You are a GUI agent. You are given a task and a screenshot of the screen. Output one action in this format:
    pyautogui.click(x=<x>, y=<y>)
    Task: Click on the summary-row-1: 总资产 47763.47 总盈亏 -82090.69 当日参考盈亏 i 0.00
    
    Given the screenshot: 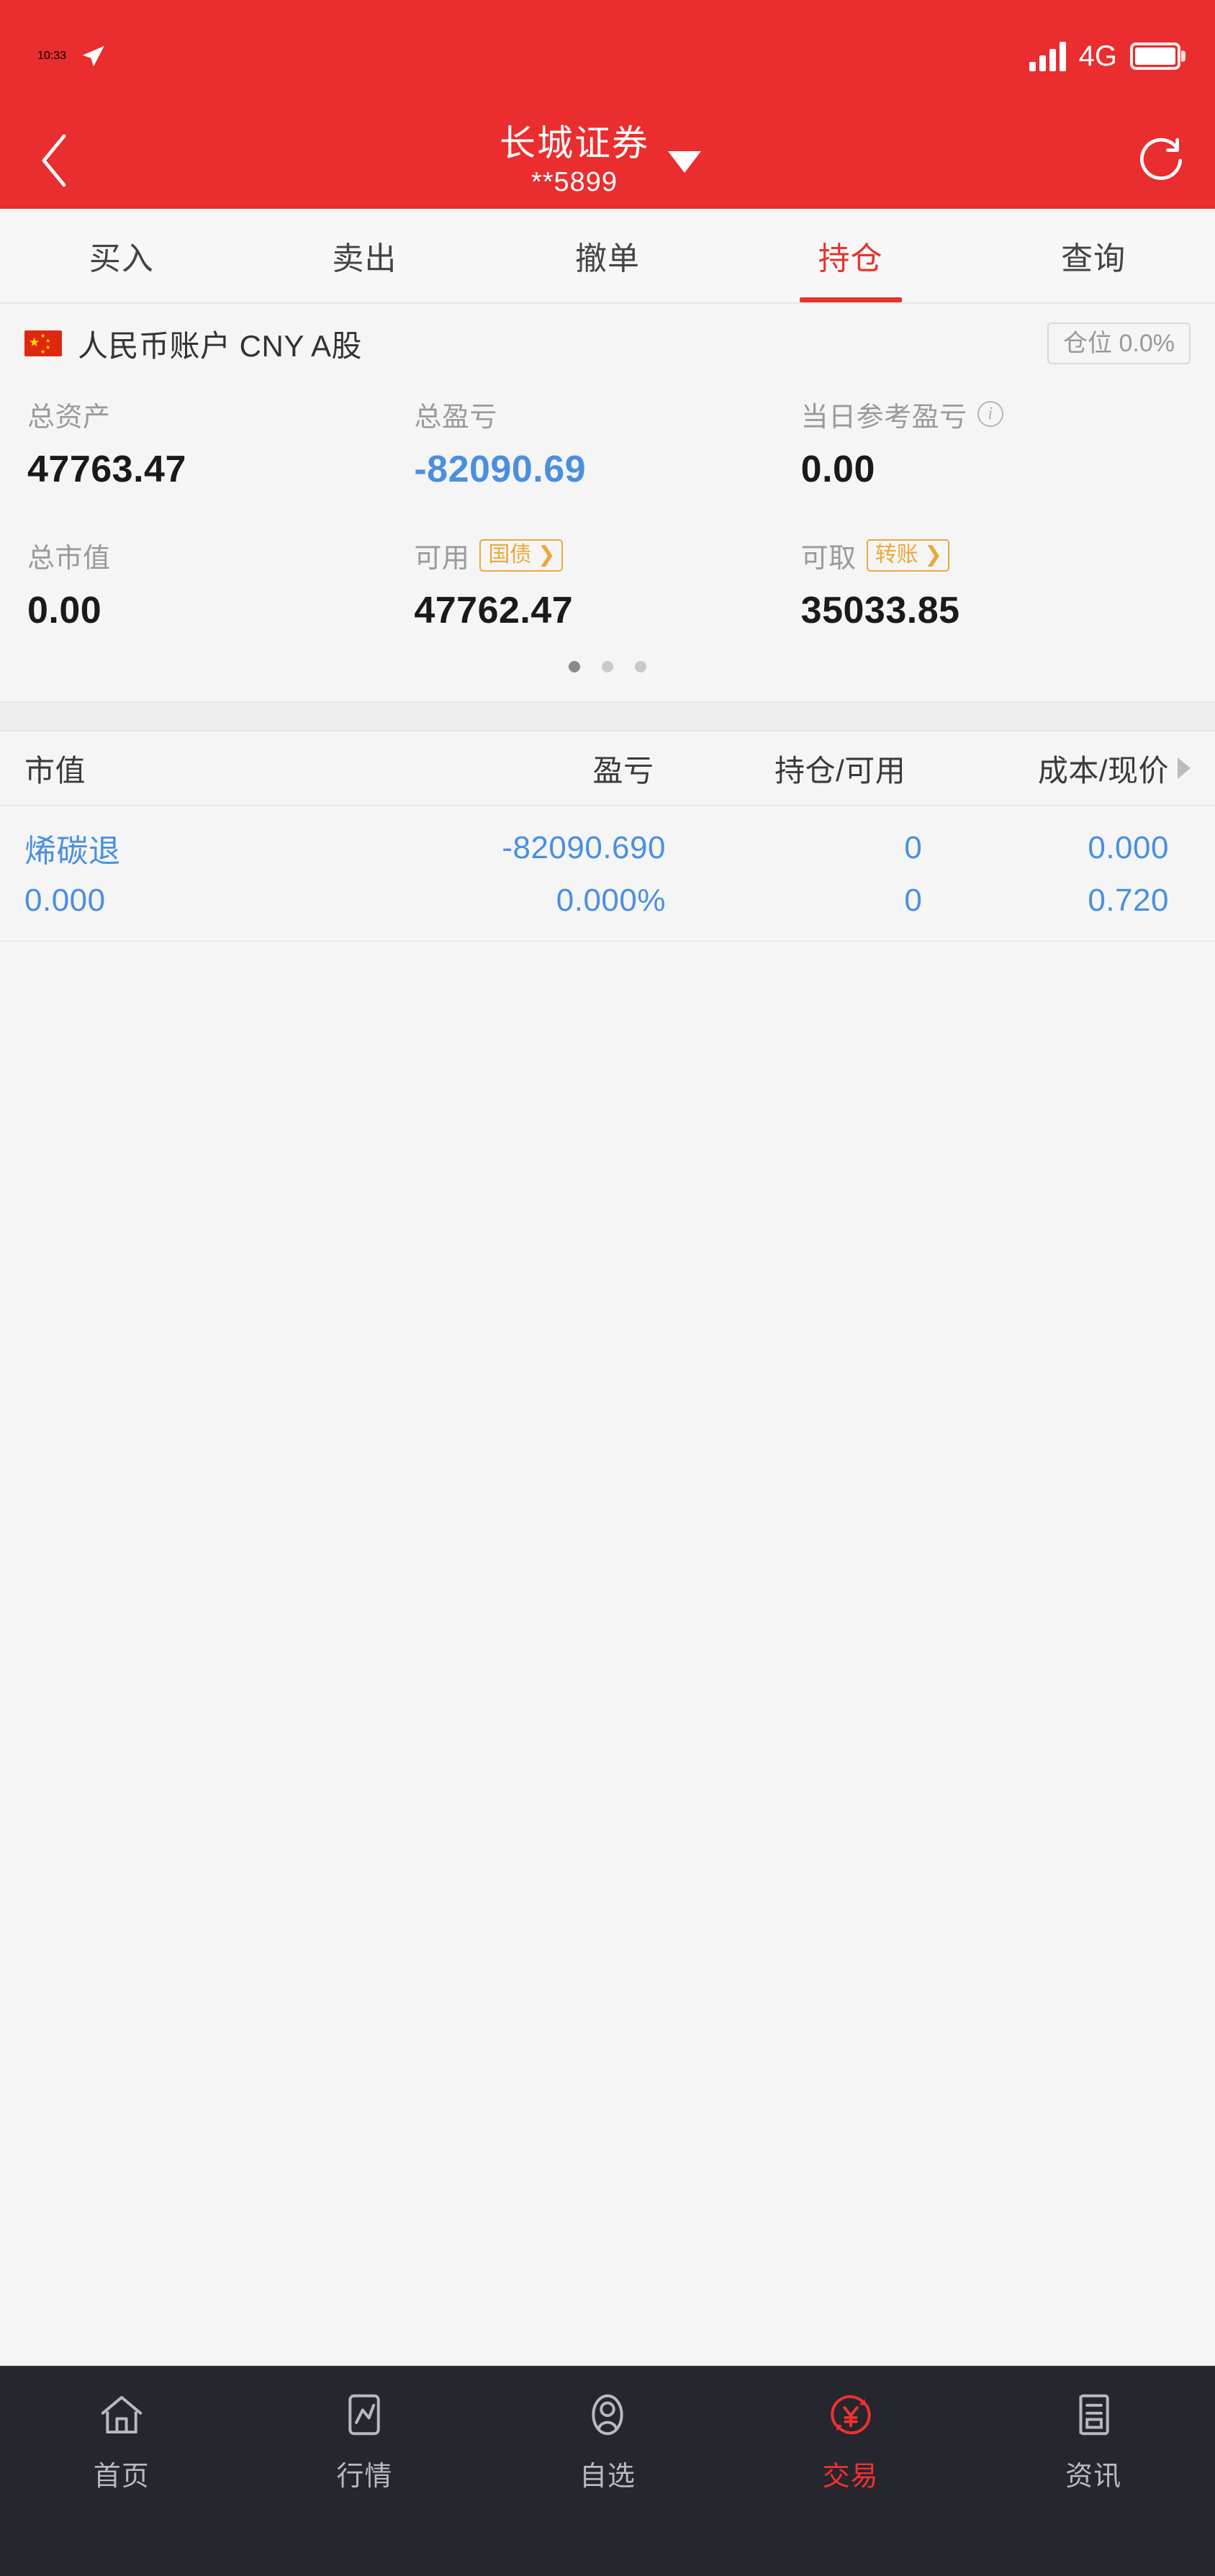 What is the action you would take?
    pyautogui.click(x=607, y=443)
    